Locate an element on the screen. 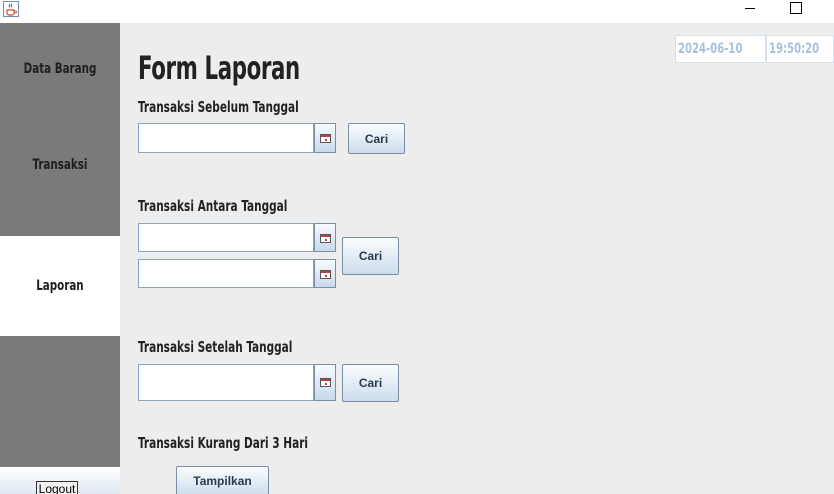 The height and width of the screenshot is (494, 834). java-cup-icon is located at coordinates (11, 9).